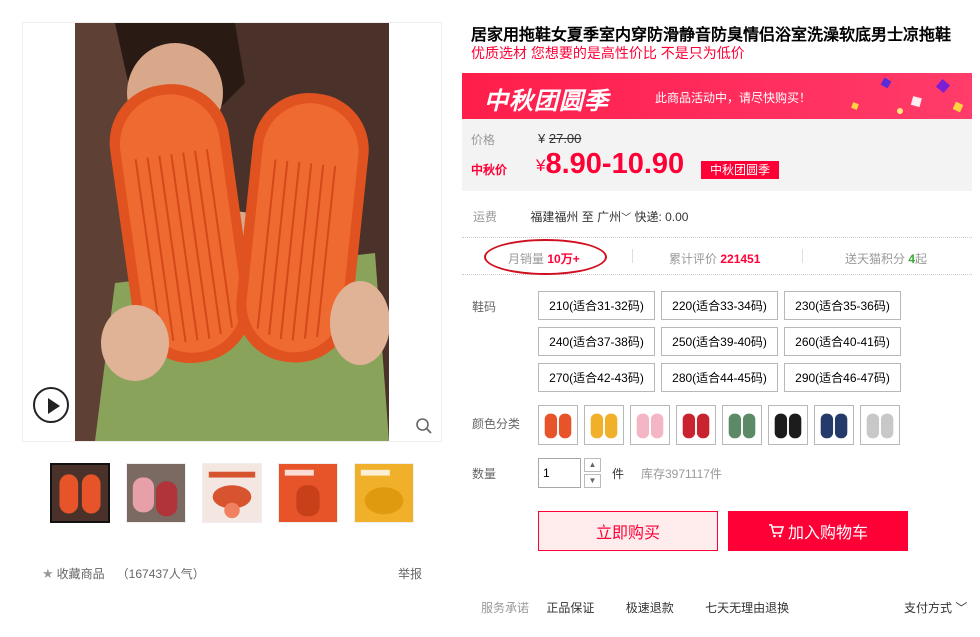 Image resolution: width=980 pixels, height=637 pixels. I want to click on promo-price-value: 8.90-10.90, so click(615, 164).